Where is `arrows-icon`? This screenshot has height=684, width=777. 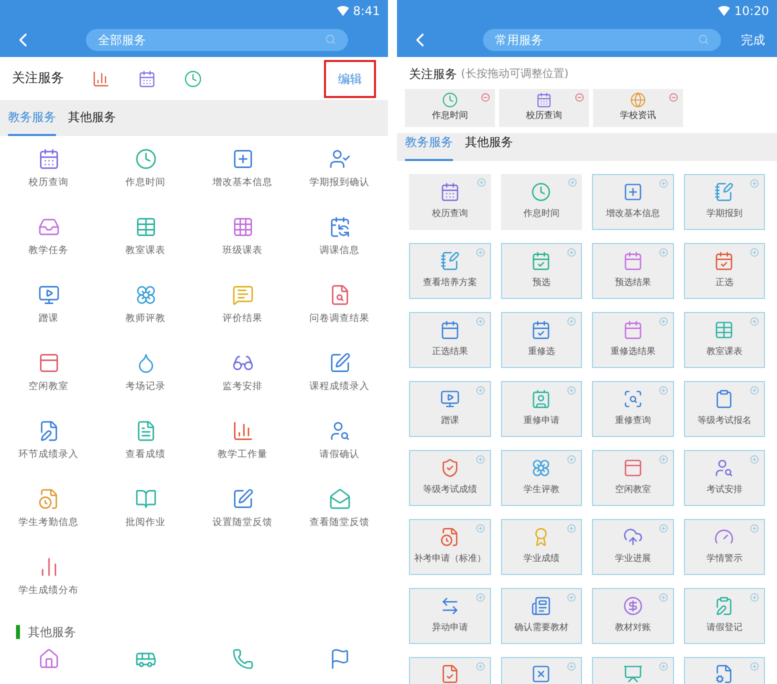
arrows-icon is located at coordinates (450, 606).